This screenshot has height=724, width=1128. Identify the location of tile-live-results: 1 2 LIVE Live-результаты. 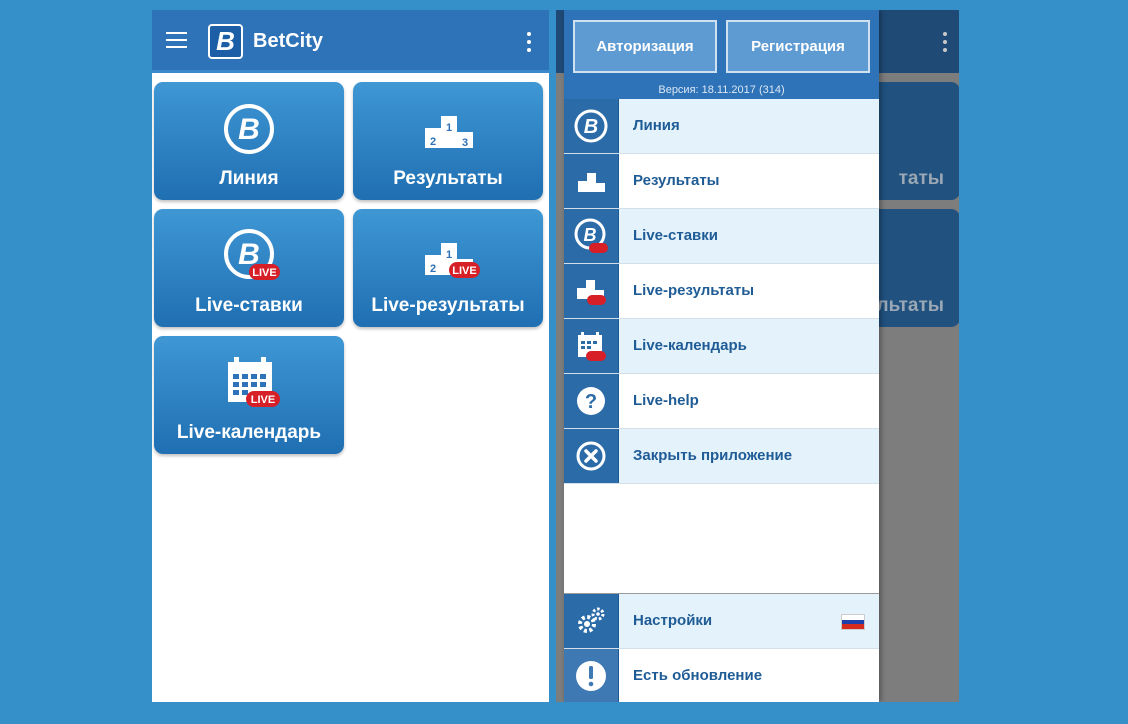
(448, 268).